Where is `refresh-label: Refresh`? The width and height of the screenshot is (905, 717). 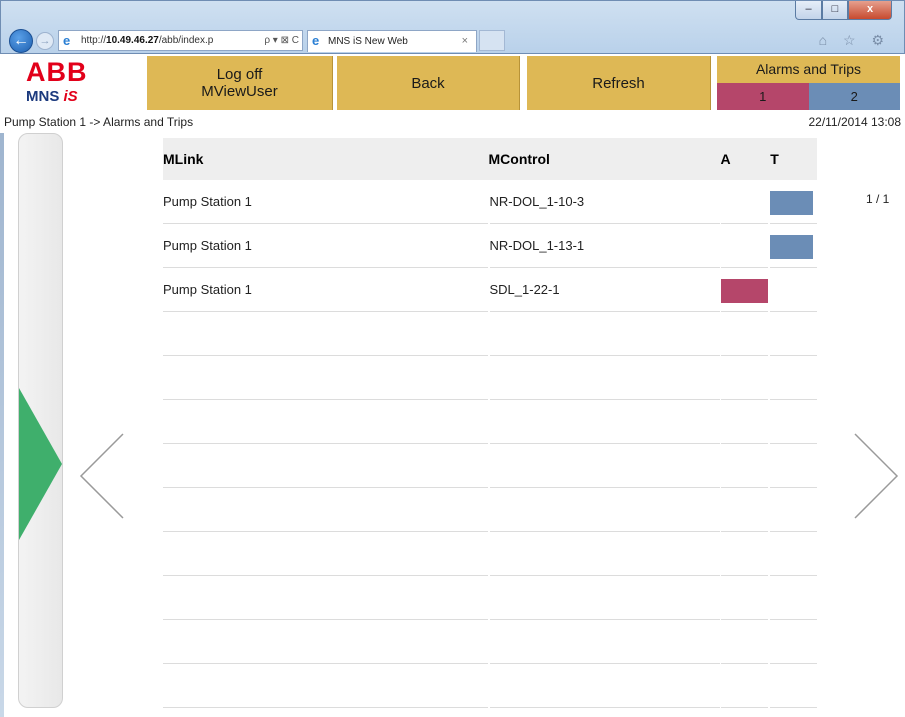
refresh-label: Refresh is located at coordinates (618, 83).